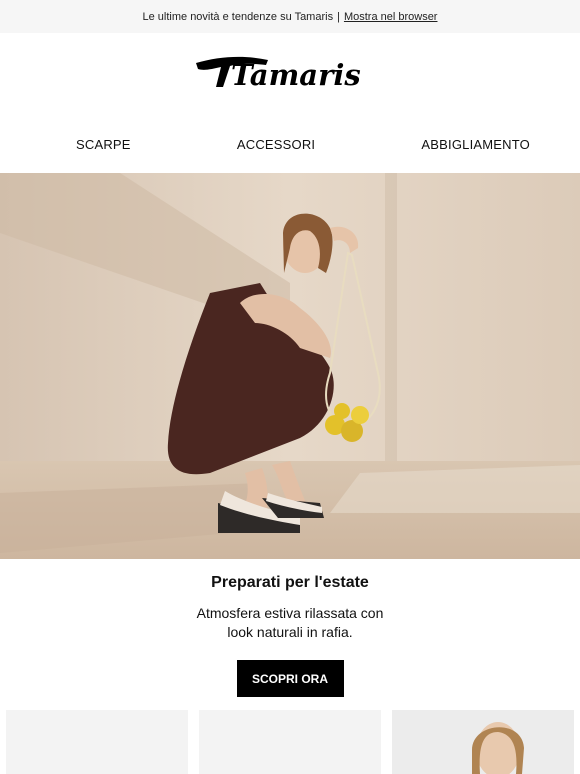  I want to click on promo-description-line1: Atmosfera estiva rilassata con, so click(290, 613).